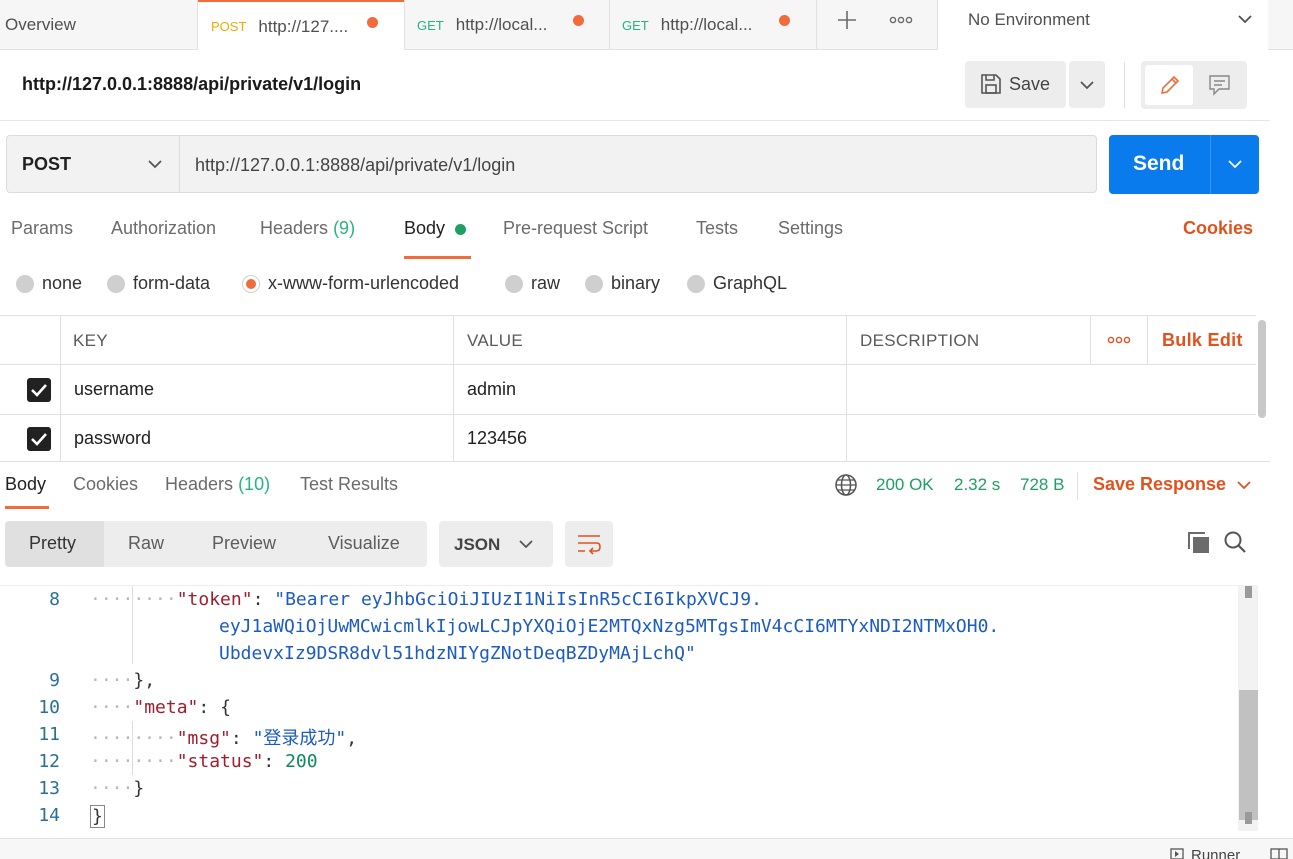 The image size is (1293, 859). Describe the element at coordinates (1279, 853) in the screenshot. I see `two-pane-icon` at that location.